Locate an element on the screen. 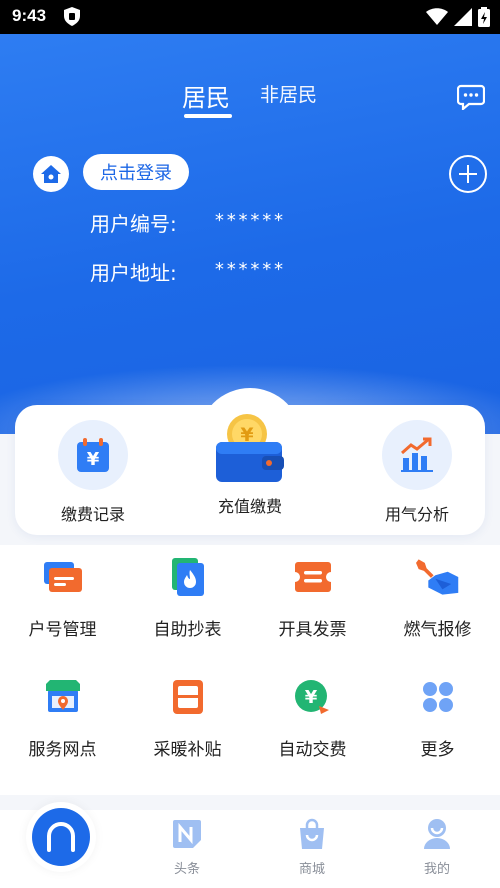  user-id-value: ****** is located at coordinates (250, 220).